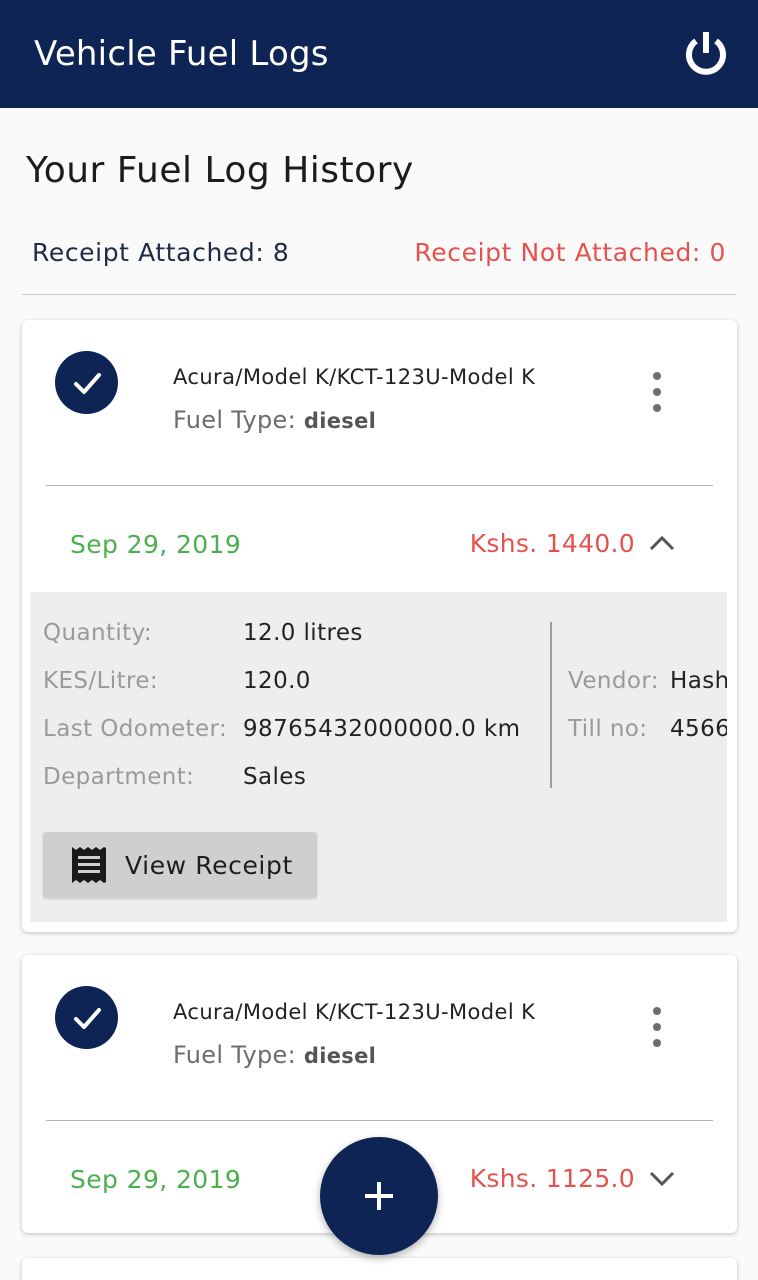  I want to click on add-fuel-log-button, so click(379, 1196).